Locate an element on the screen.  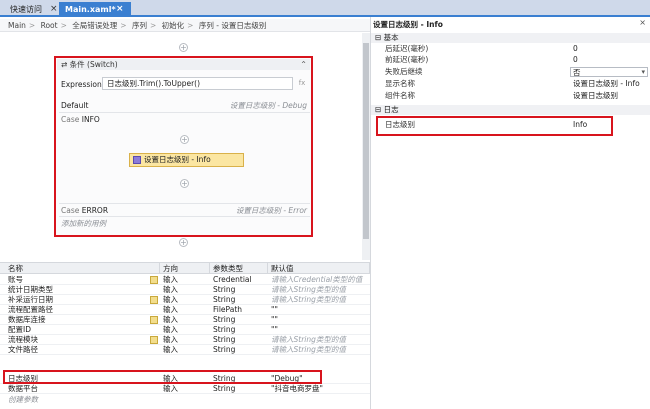
table-row: 数据库连接 输入 String "" is located at coordinates (185, 320).